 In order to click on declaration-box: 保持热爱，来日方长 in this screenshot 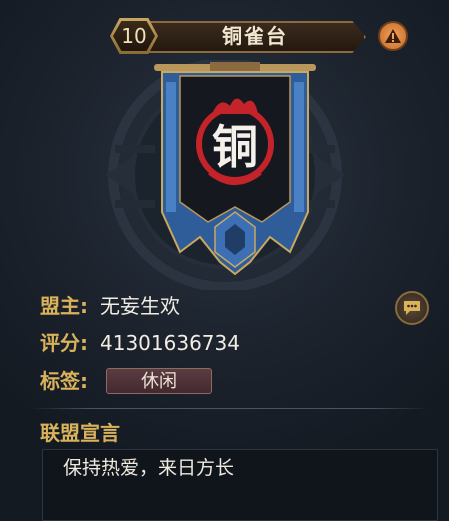, I will do `click(240, 485)`.